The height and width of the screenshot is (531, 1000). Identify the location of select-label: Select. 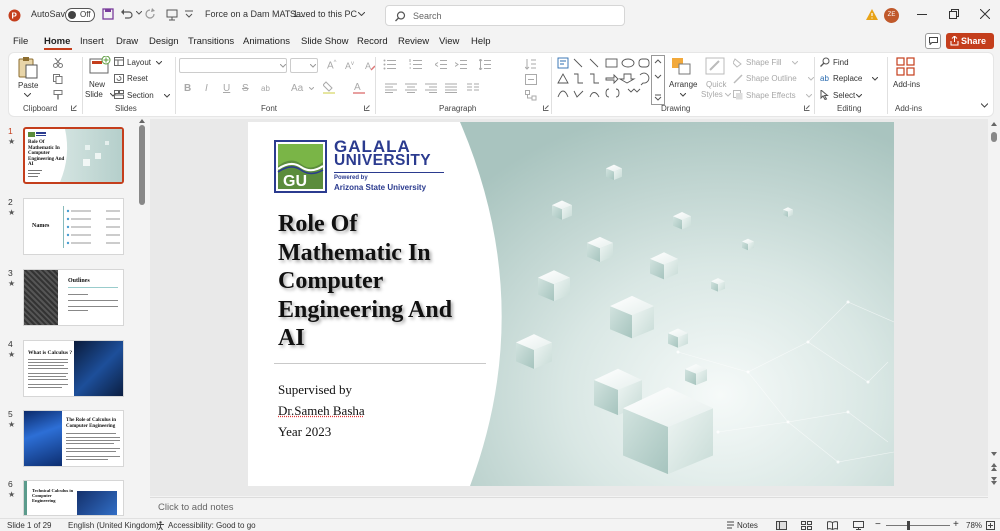
(844, 95).